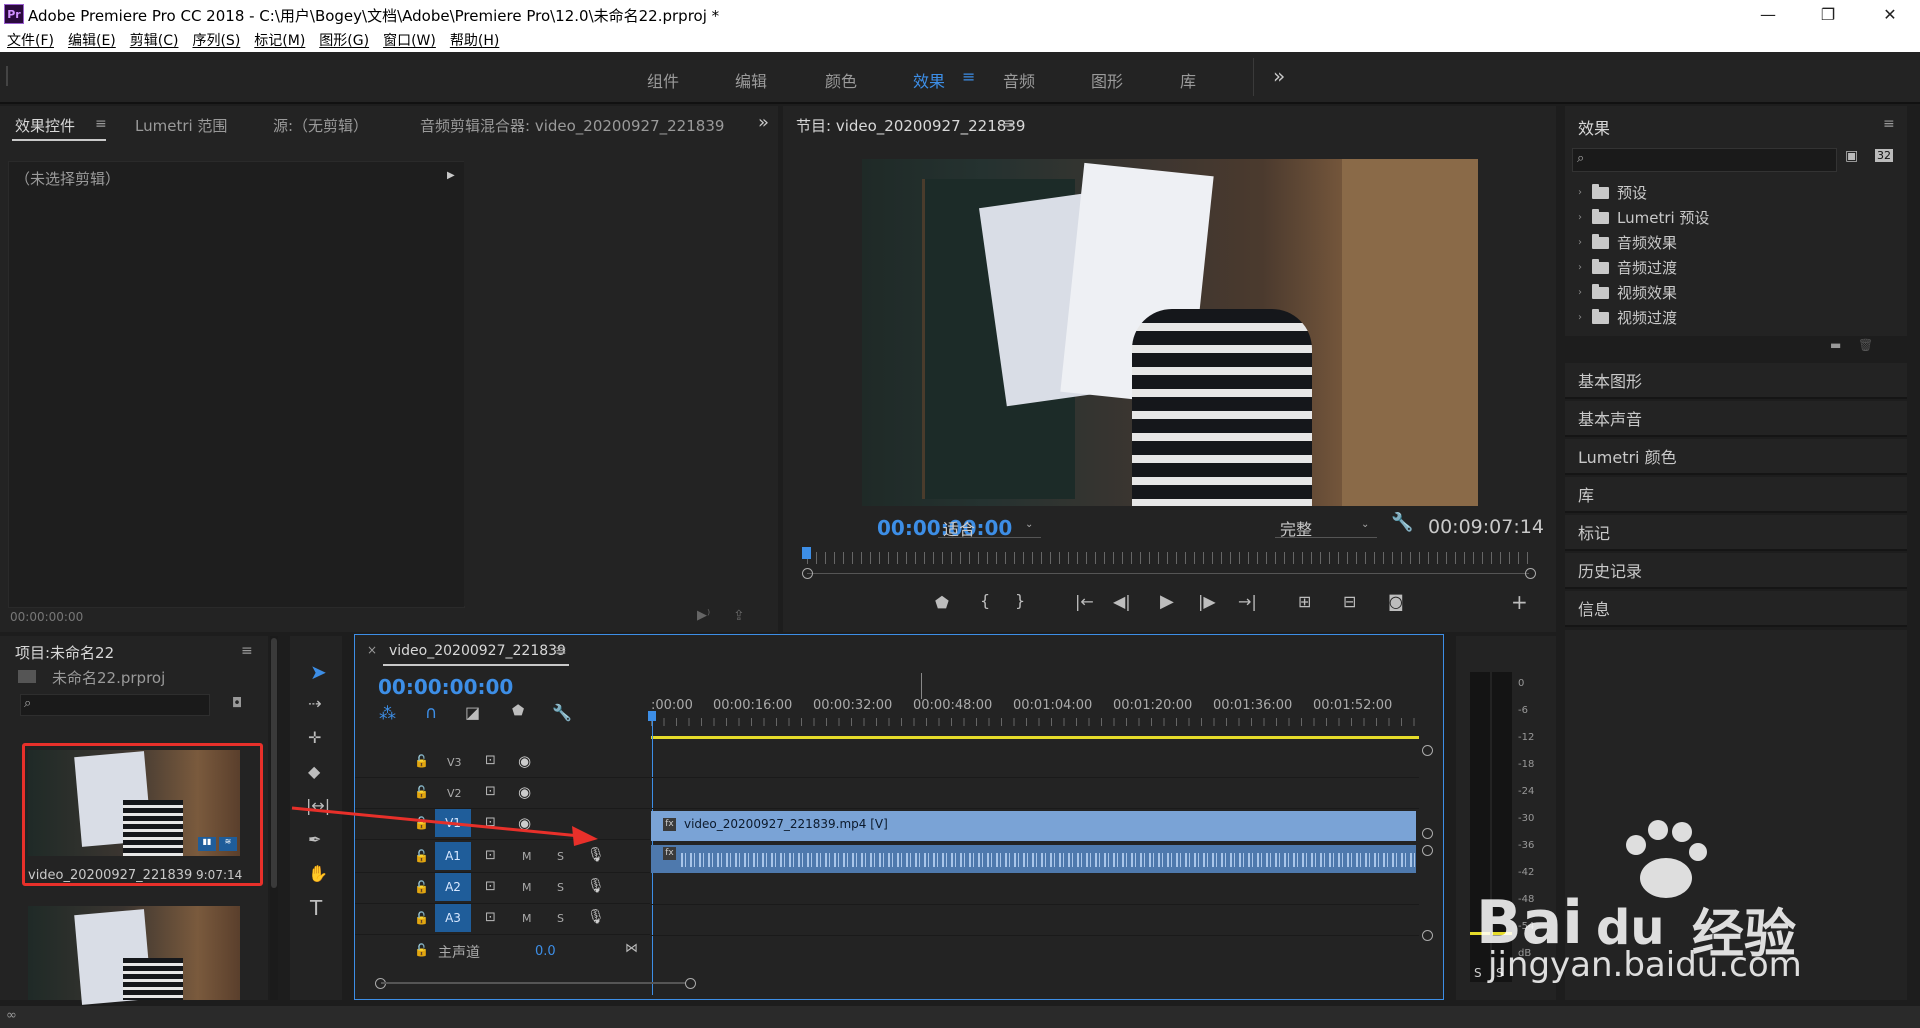 The height and width of the screenshot is (1028, 1920). I want to click on program-zoom-bar, so click(1168, 573).